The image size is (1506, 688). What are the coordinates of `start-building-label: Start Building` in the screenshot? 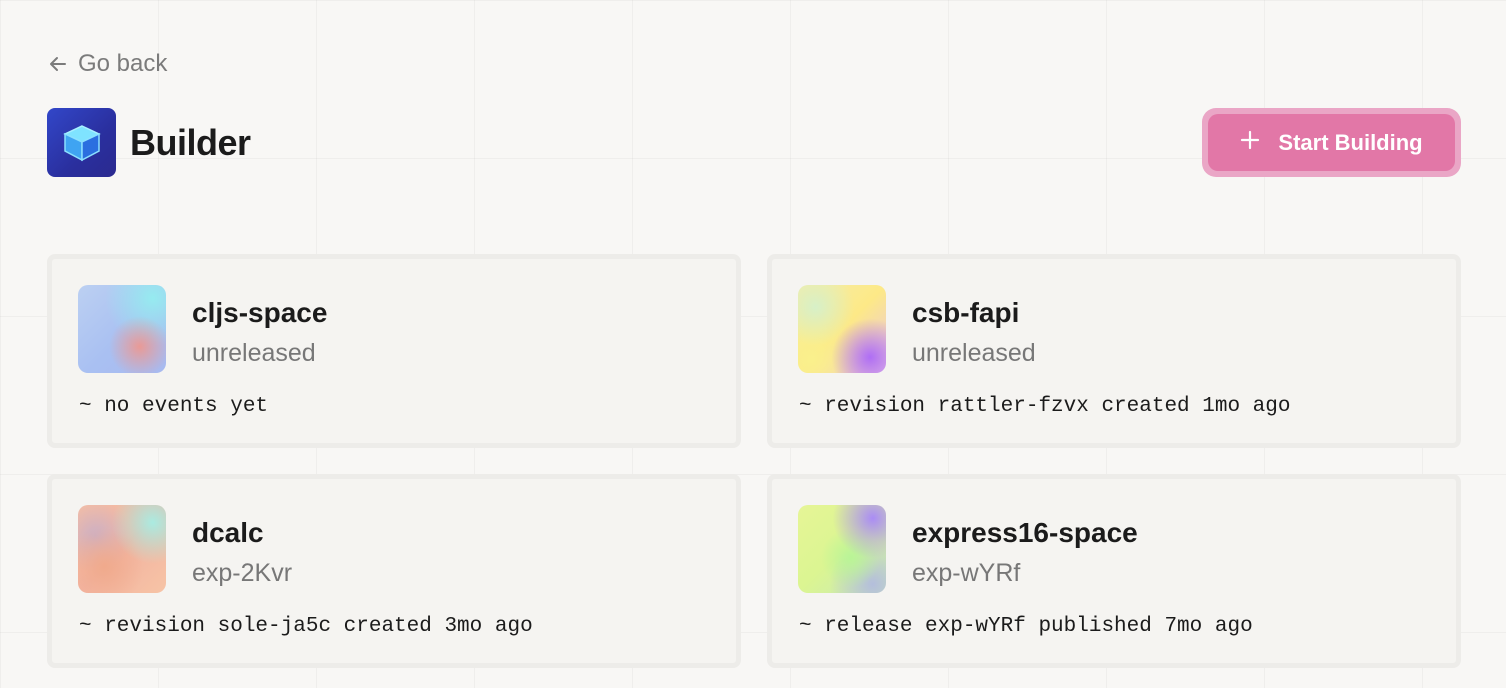 It's located at (1350, 142).